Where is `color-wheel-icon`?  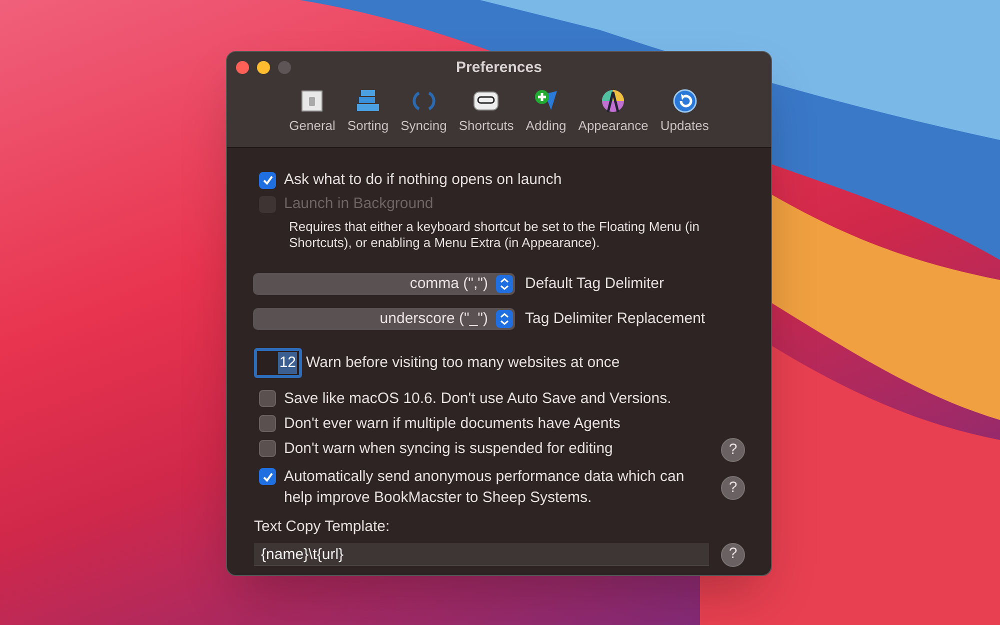 color-wheel-icon is located at coordinates (613, 101).